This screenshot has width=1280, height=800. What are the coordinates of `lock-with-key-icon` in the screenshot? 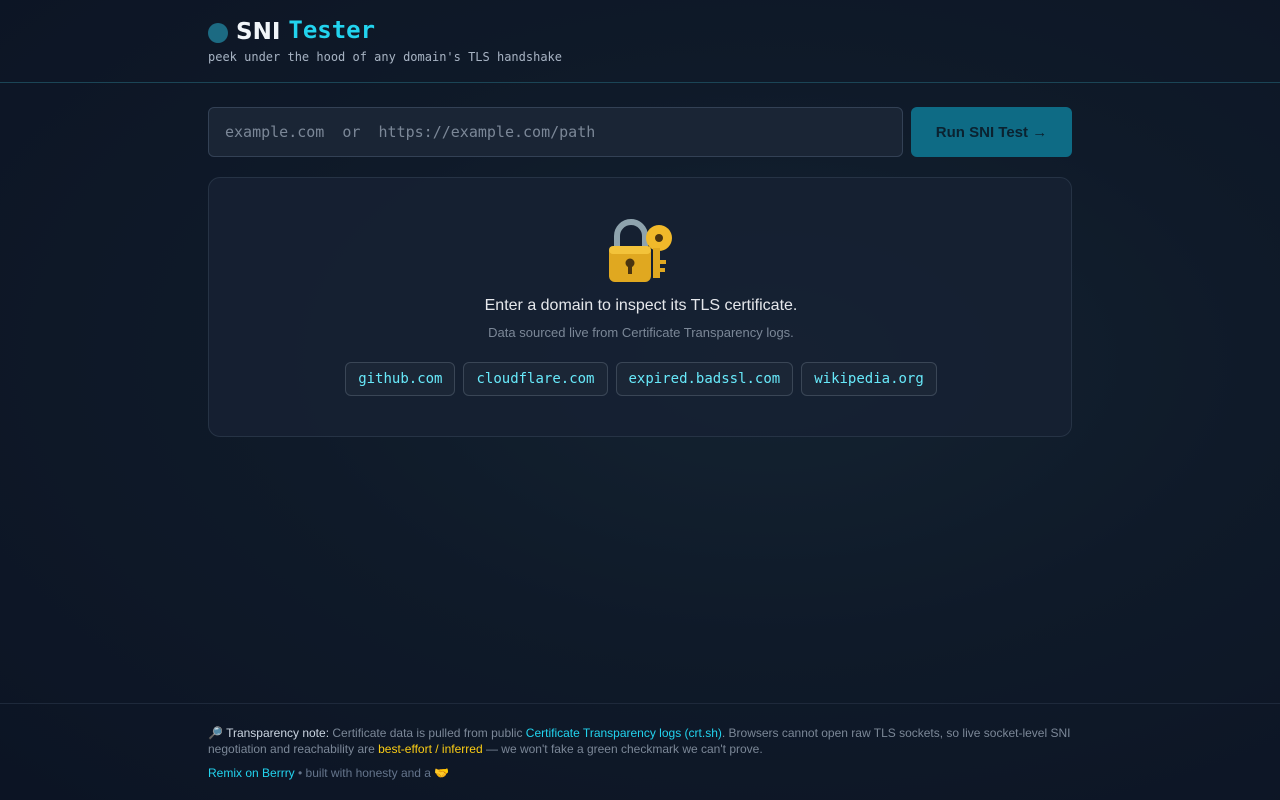 It's located at (641, 253).